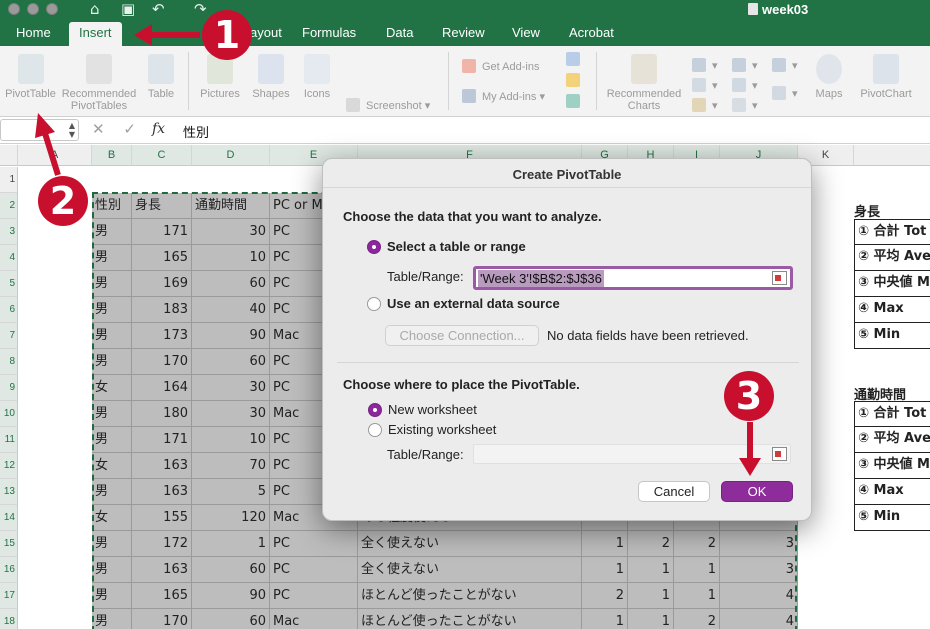  Describe the element at coordinates (9, 362) in the screenshot. I see `row-header: 8` at that location.